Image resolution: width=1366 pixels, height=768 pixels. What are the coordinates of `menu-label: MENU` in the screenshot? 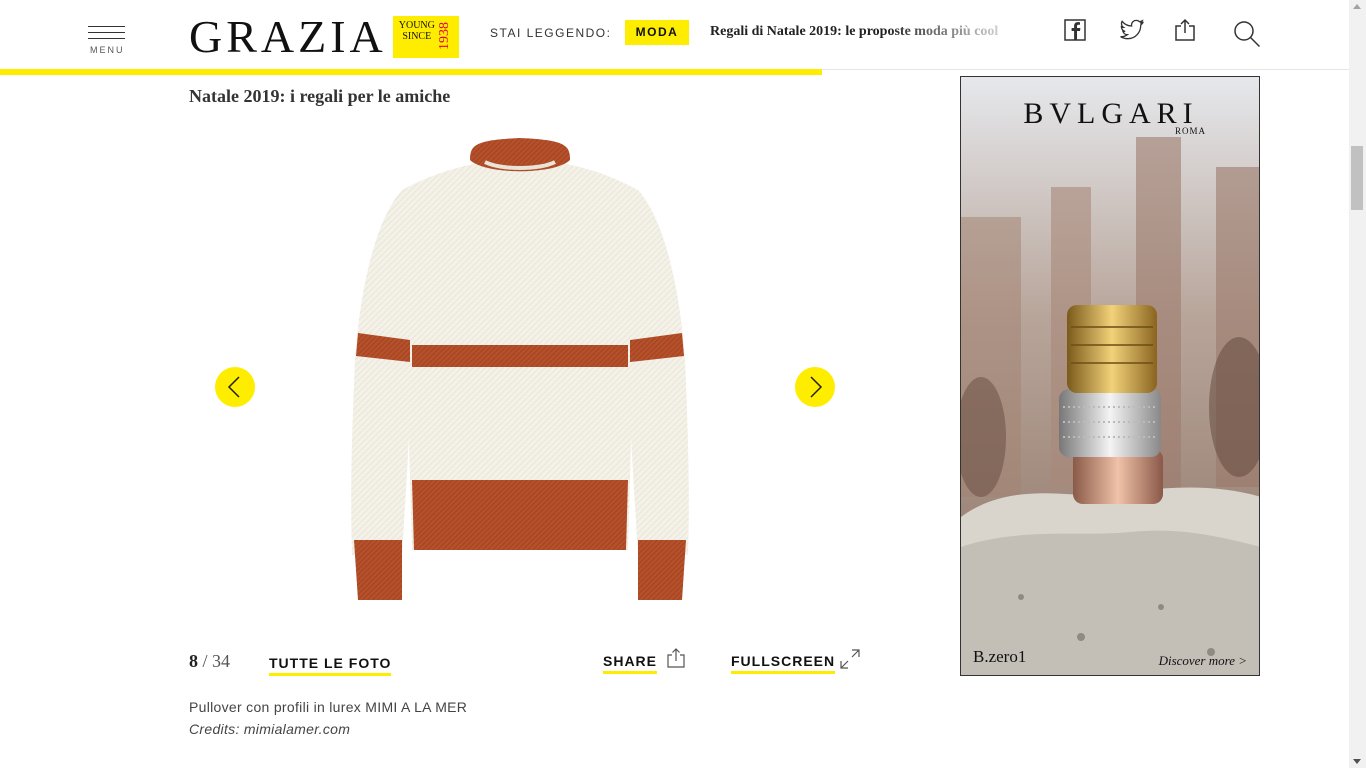 It's located at (107, 50).